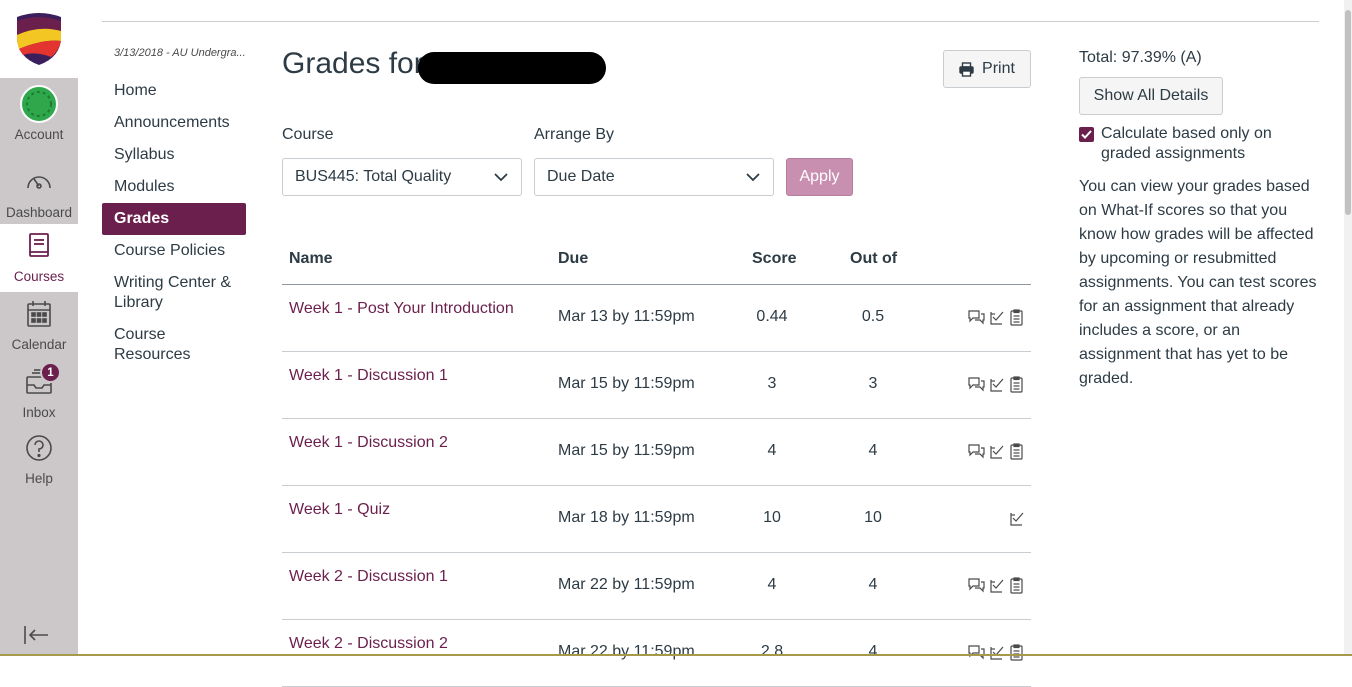 The height and width of the screenshot is (687, 1352). What do you see at coordinates (368, 443) in the screenshot?
I see `assignment-link: Week 1 - Discussion 2` at bounding box center [368, 443].